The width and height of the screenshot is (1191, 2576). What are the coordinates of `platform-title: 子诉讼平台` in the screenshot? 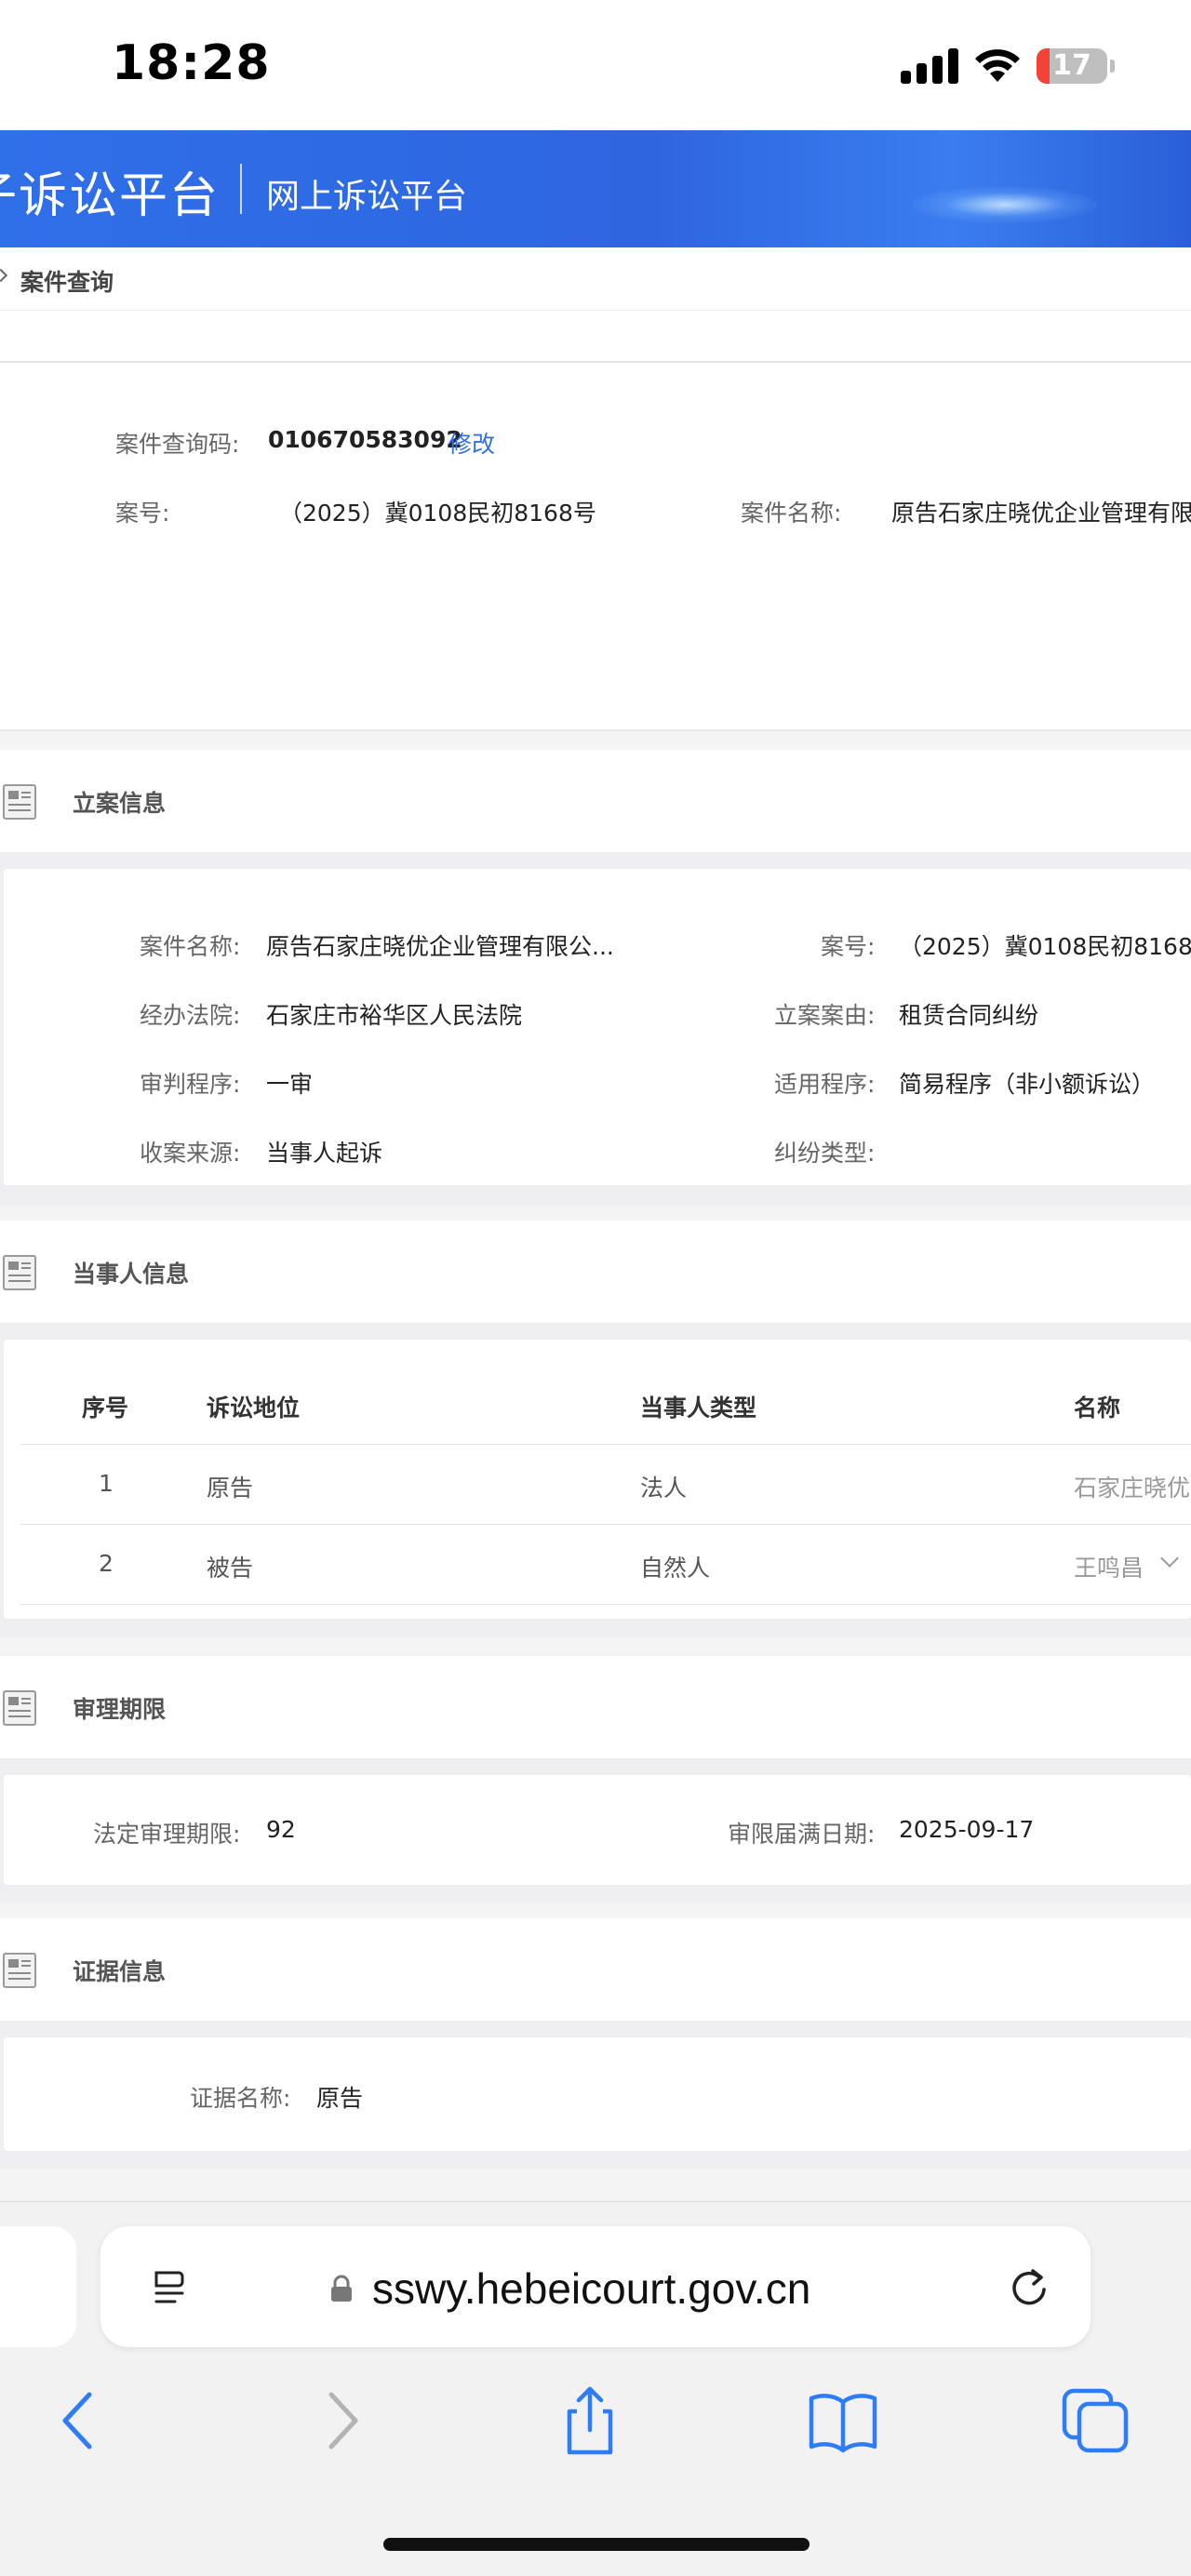 It's located at (110, 196).